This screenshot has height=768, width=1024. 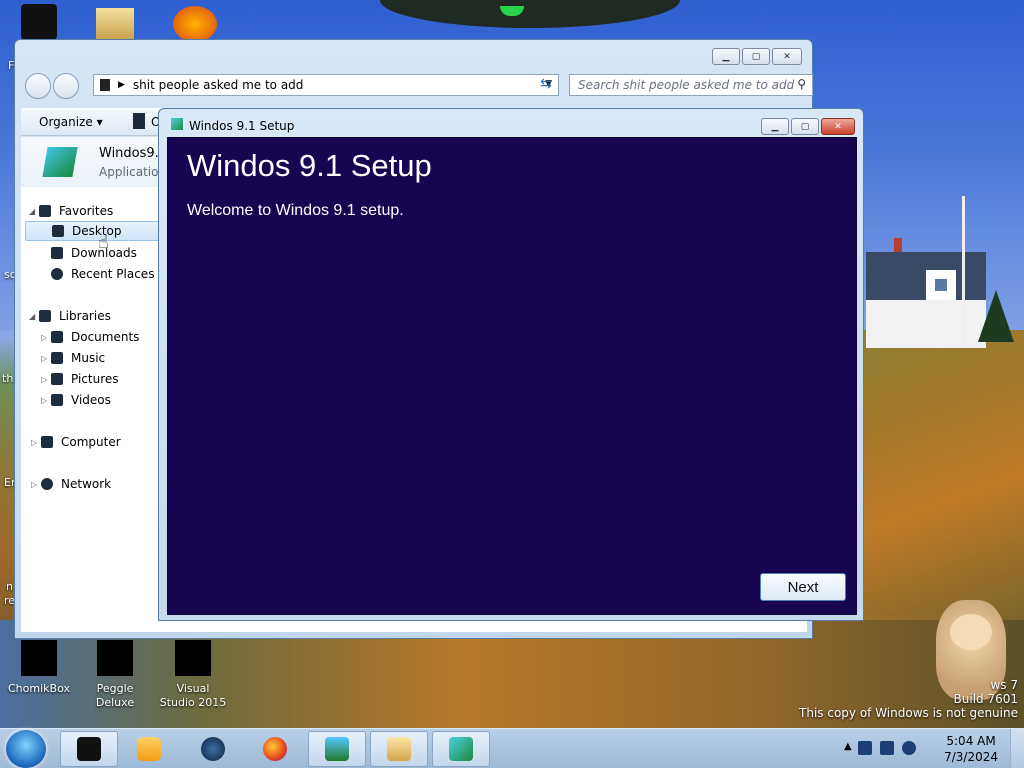 I want to click on tray-display-icon, so click(x=887, y=748).